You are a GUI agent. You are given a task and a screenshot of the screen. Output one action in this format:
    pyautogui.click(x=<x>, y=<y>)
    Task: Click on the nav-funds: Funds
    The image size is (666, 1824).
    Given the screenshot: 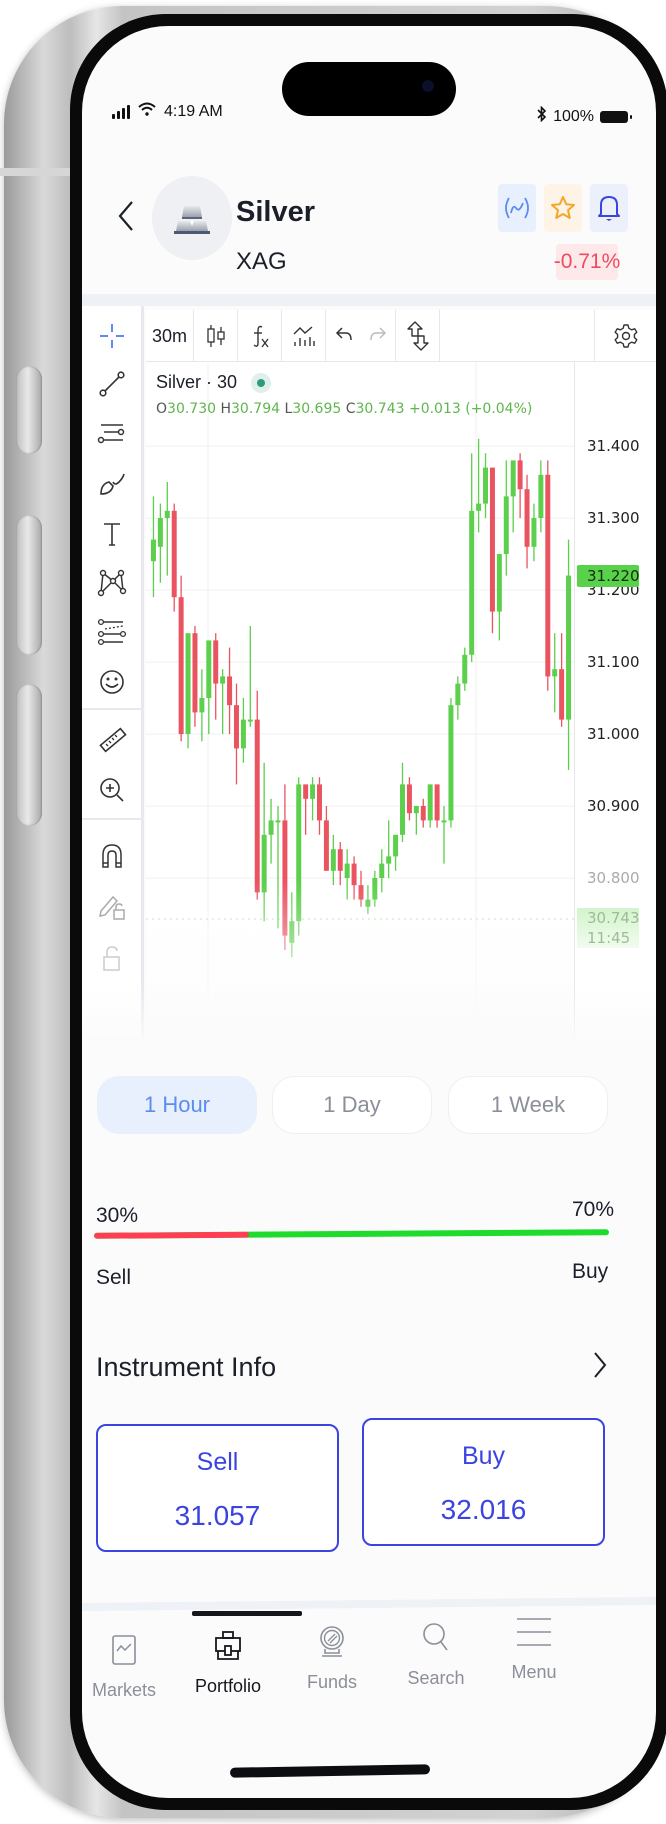 What is the action you would take?
    pyautogui.click(x=332, y=1667)
    